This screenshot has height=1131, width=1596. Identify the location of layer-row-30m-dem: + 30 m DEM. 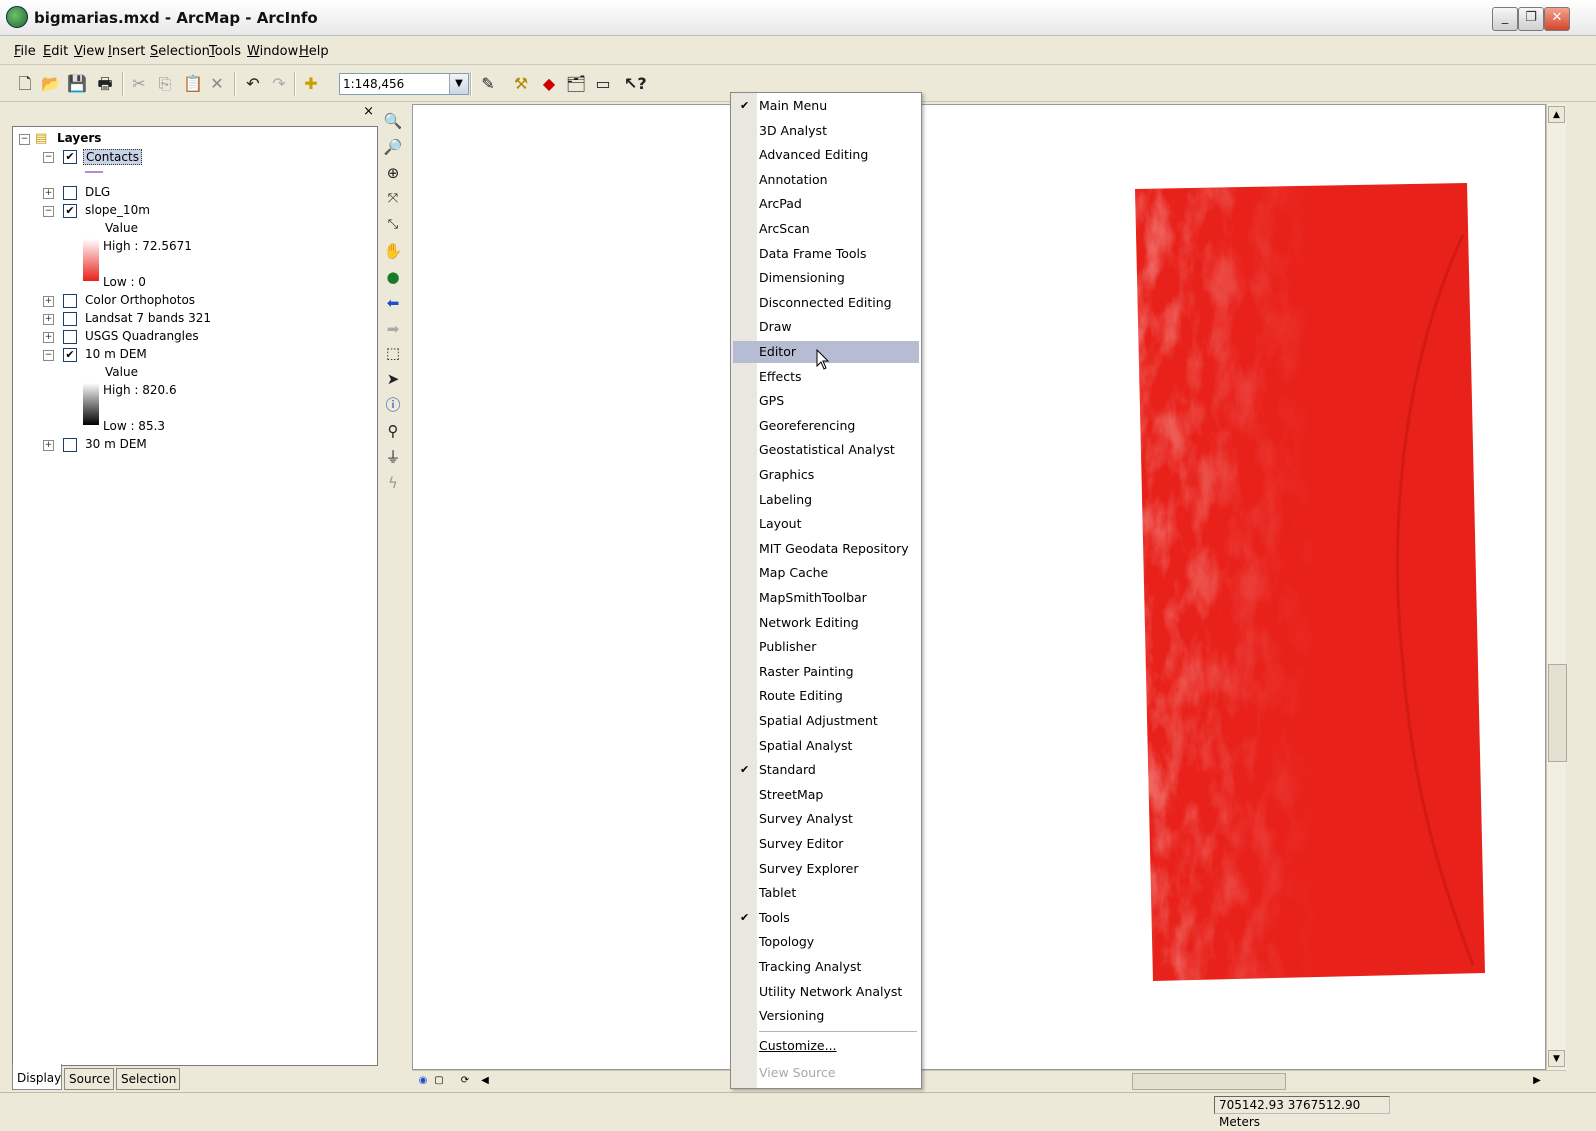
(168, 445).